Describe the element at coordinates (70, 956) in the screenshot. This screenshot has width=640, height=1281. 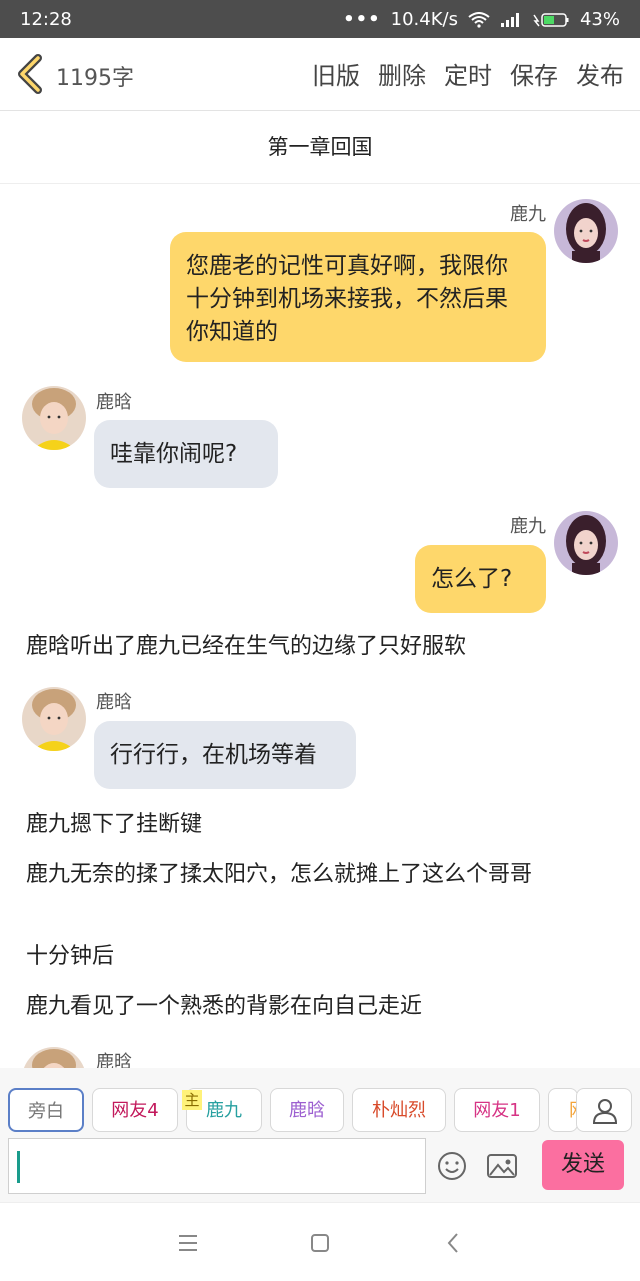
I see `narration-text: 十分钟后` at that location.